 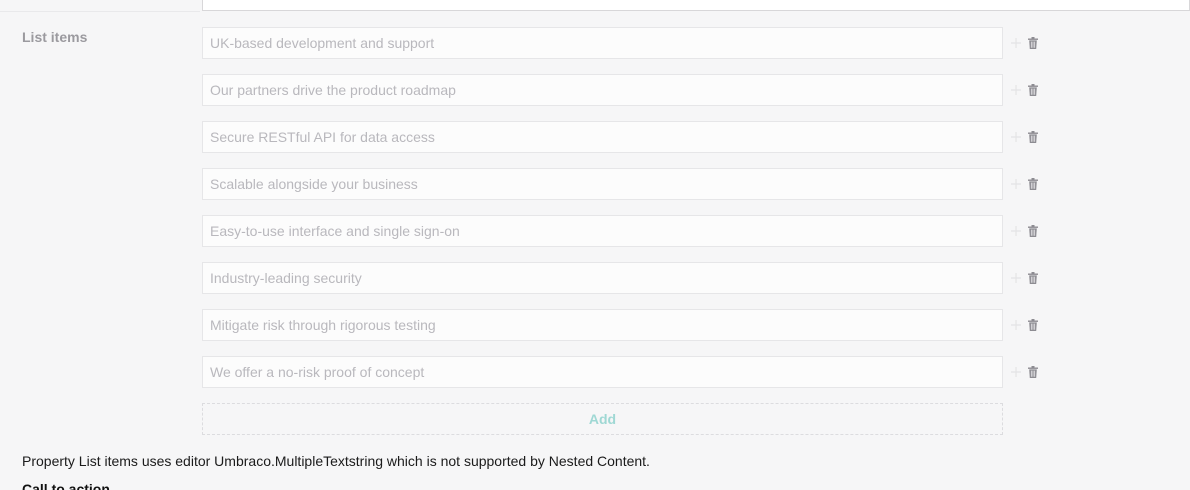 What do you see at coordinates (55, 37) in the screenshot?
I see `property-label: List items` at bounding box center [55, 37].